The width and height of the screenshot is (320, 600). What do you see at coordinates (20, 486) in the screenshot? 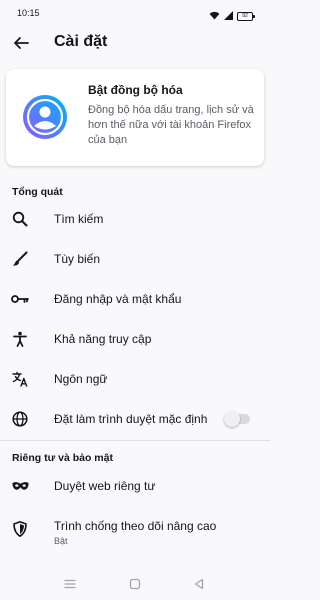
I see `mask-icon` at bounding box center [20, 486].